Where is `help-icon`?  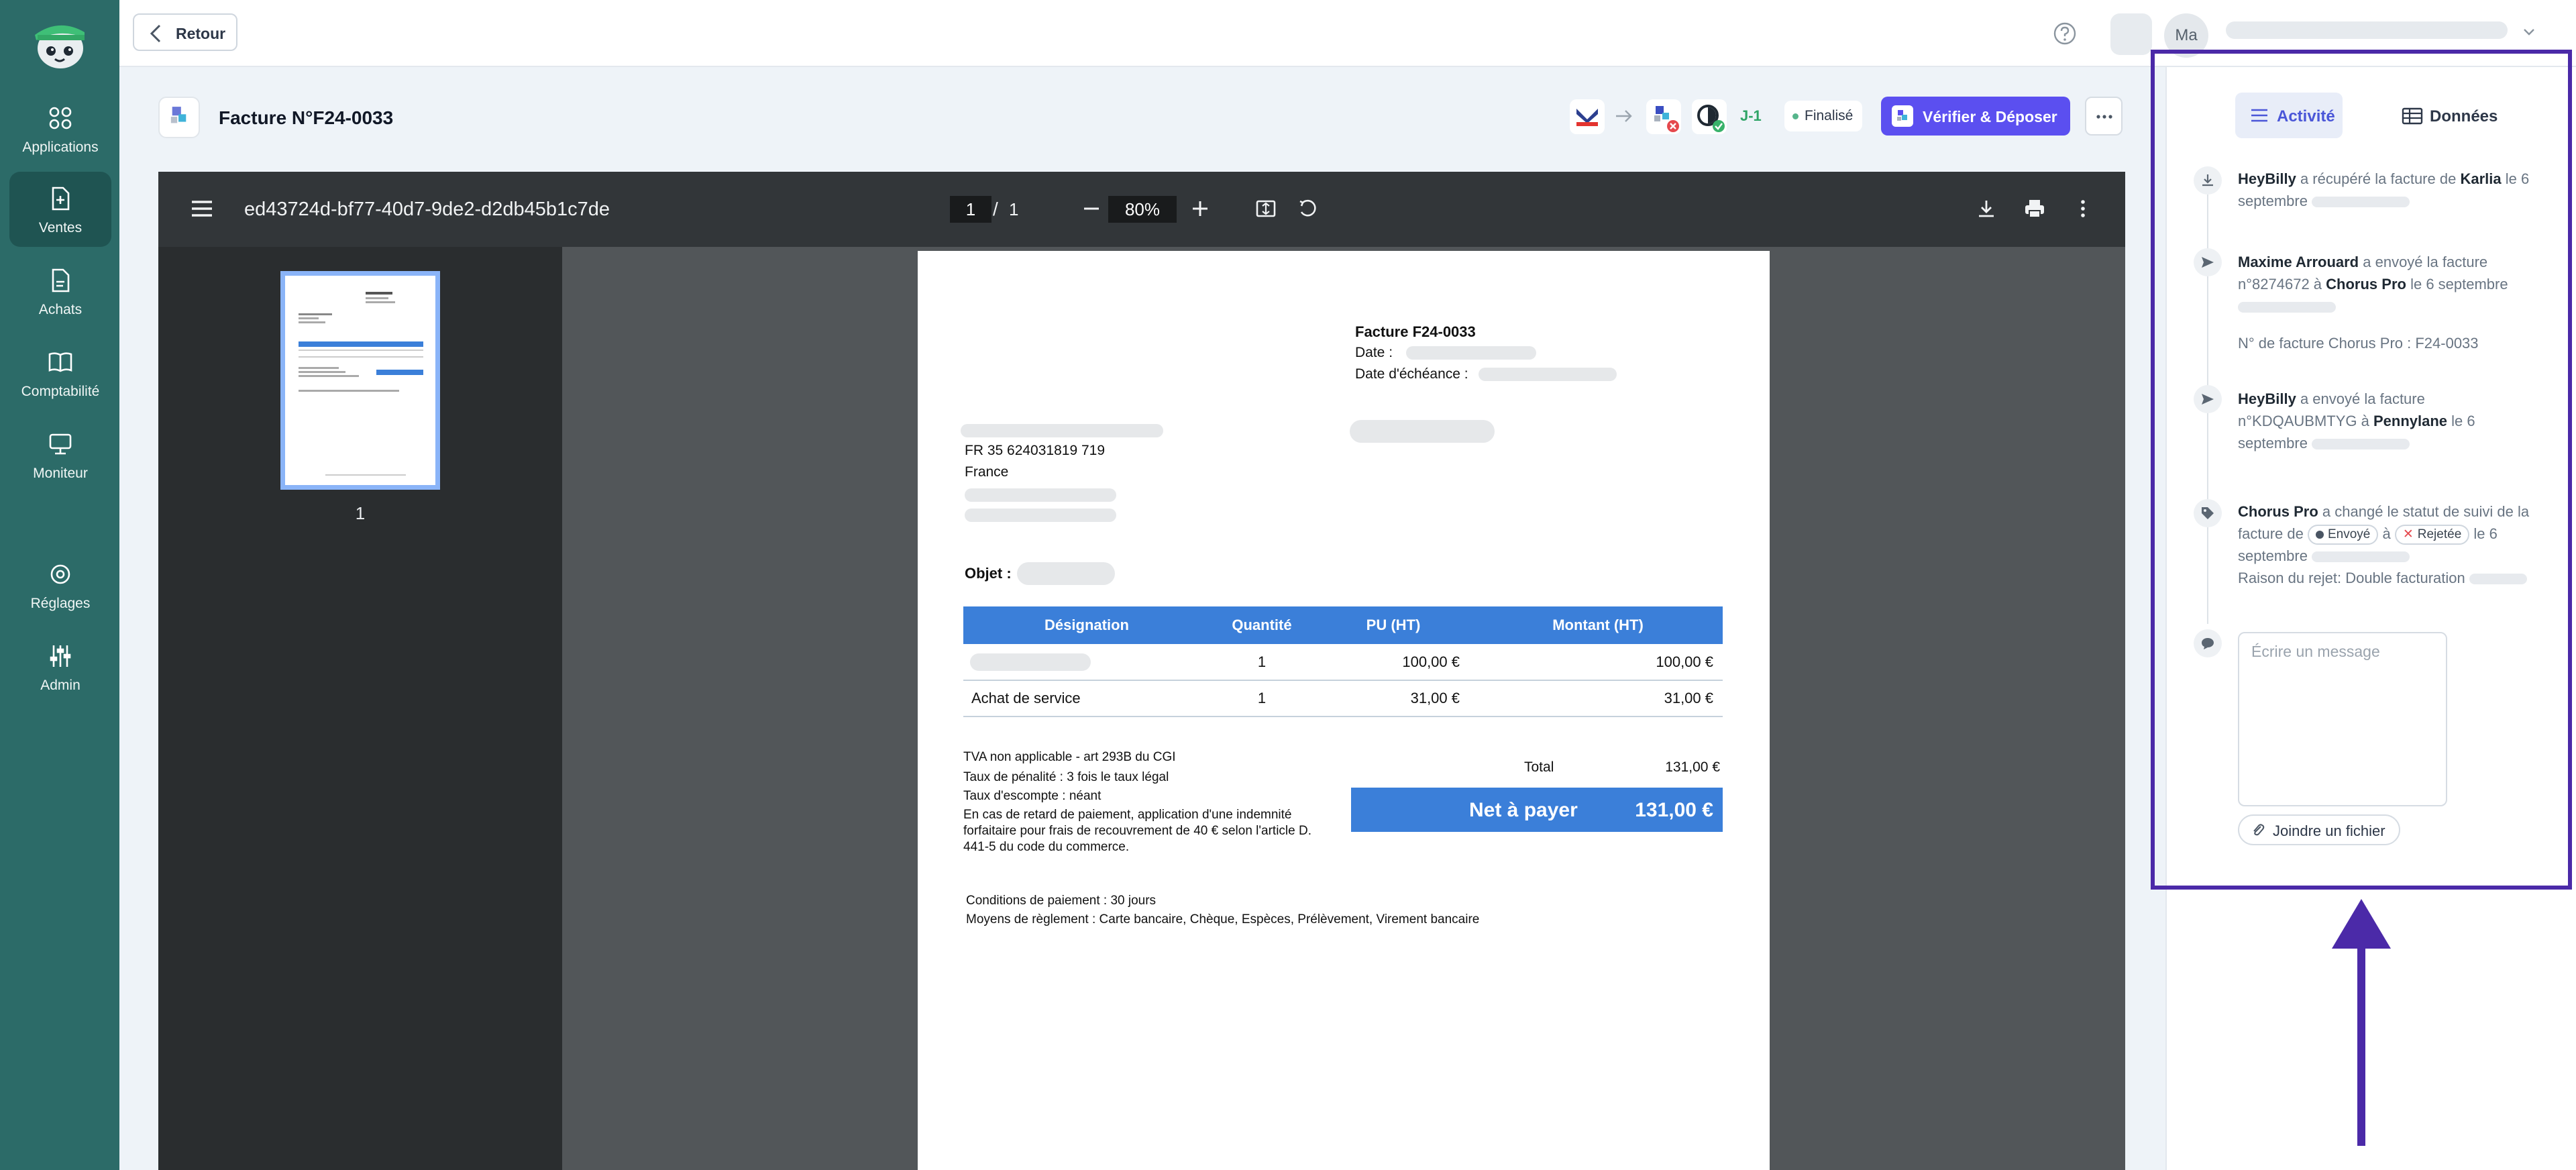 help-icon is located at coordinates (2065, 33).